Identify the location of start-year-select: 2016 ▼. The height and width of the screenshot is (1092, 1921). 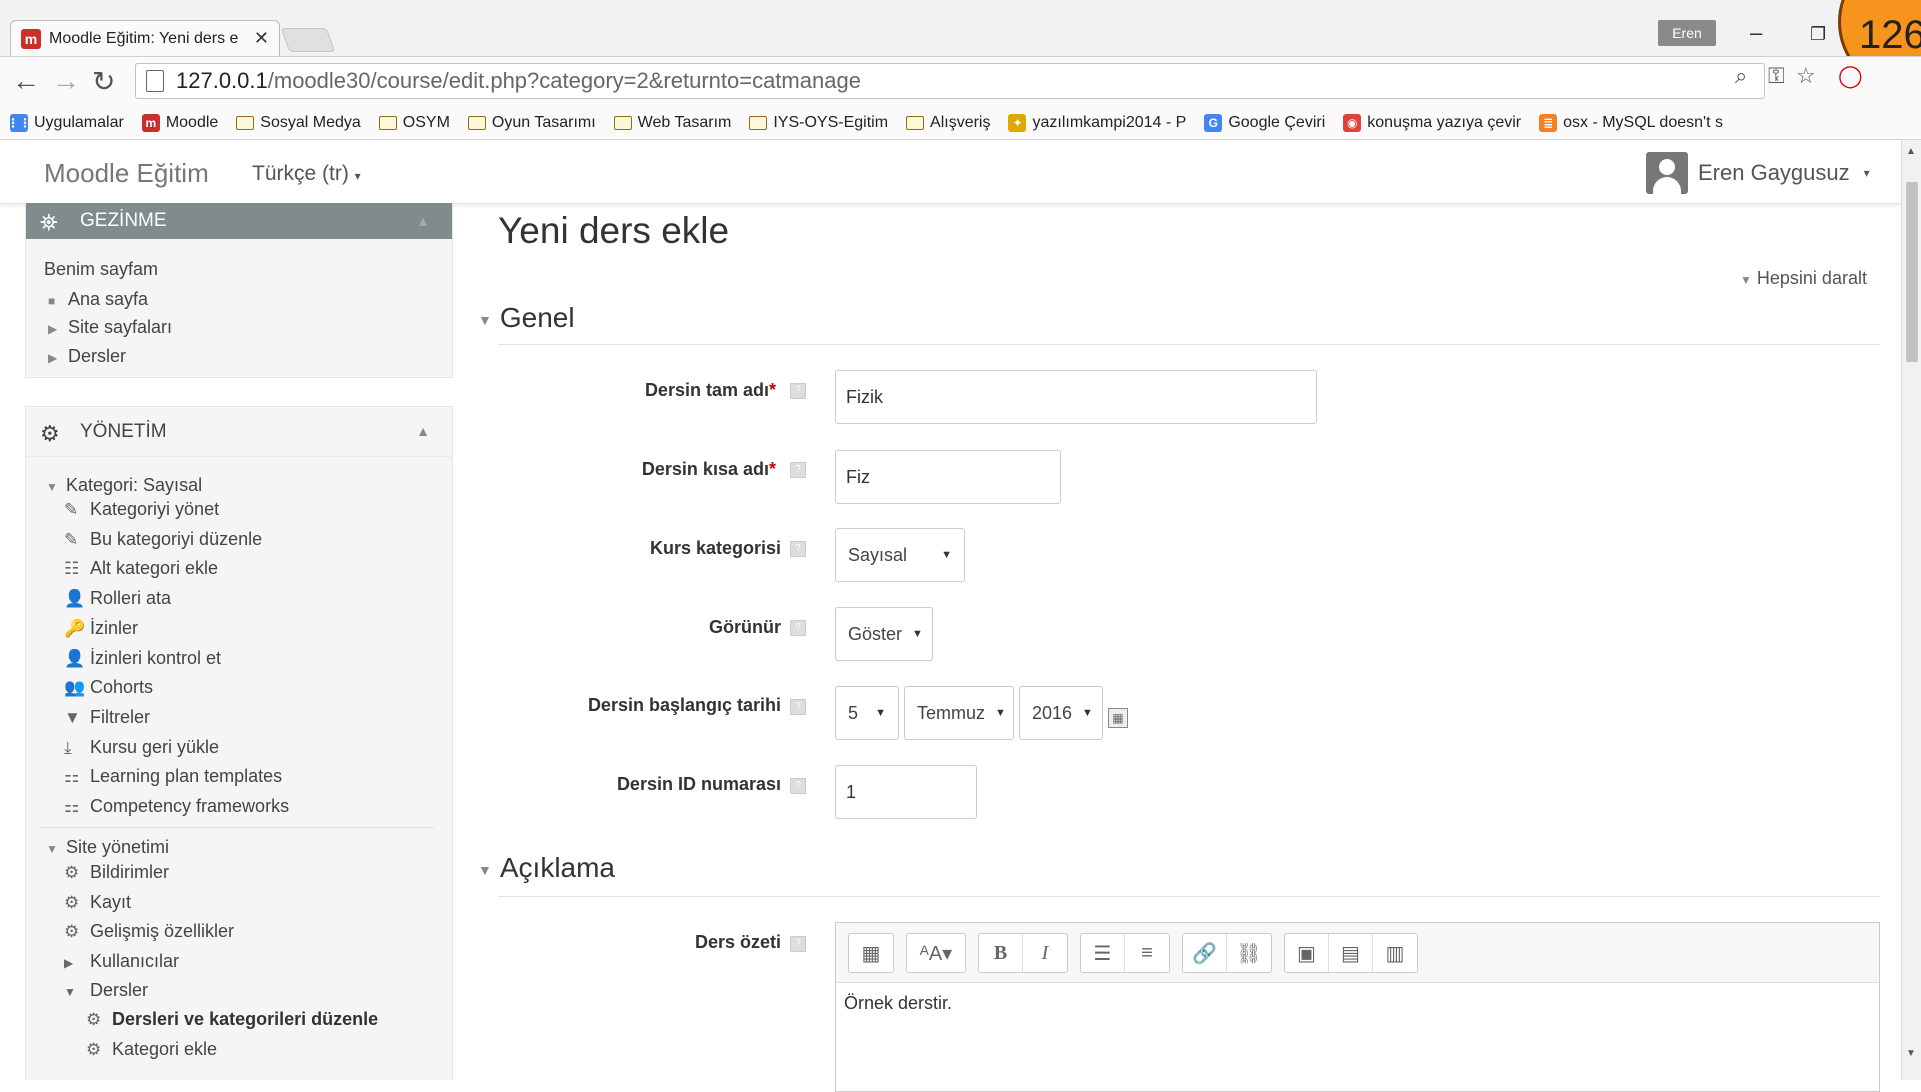
(1061, 713).